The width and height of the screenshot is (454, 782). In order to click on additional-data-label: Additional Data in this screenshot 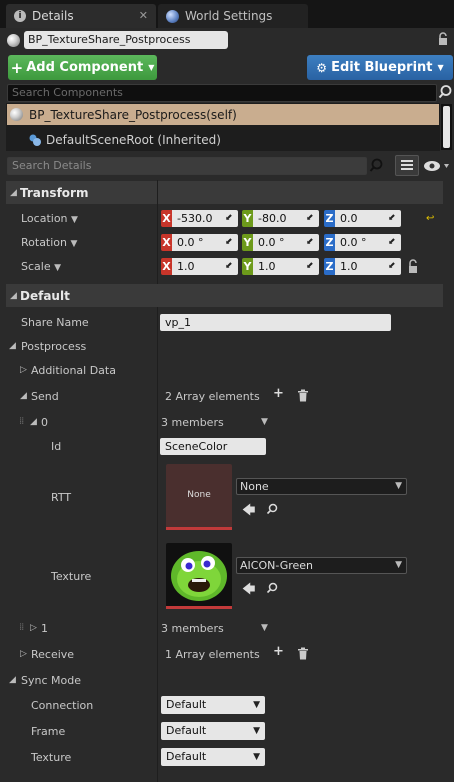, I will do `click(73, 370)`.